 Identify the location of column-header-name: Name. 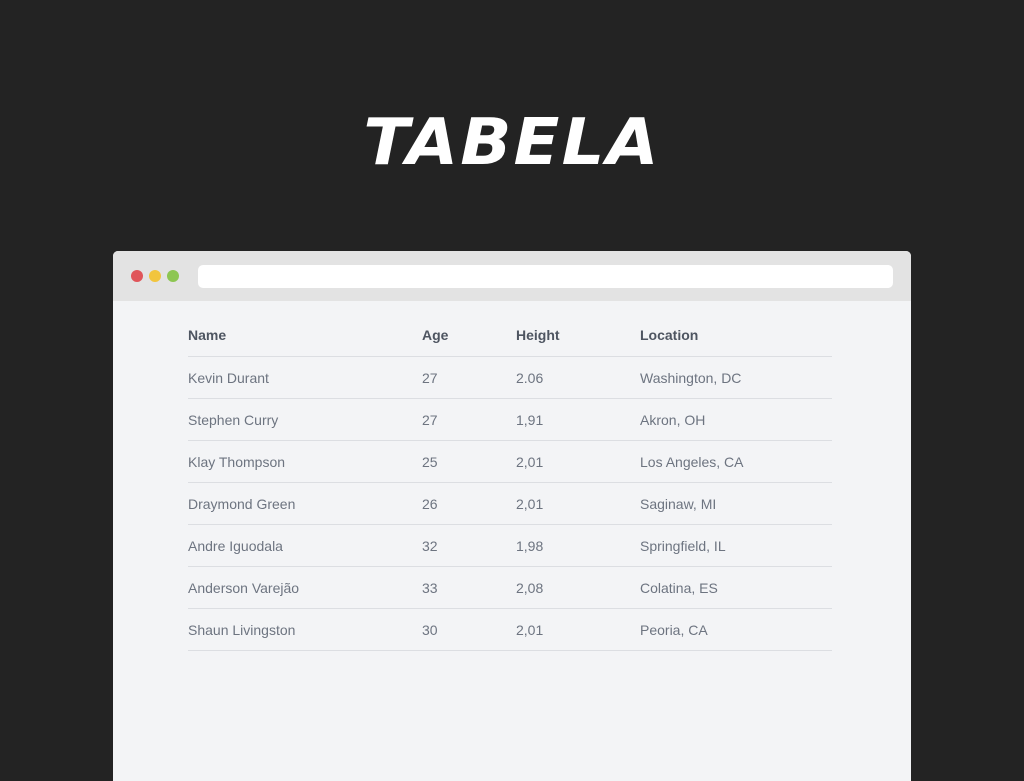
(305, 335).